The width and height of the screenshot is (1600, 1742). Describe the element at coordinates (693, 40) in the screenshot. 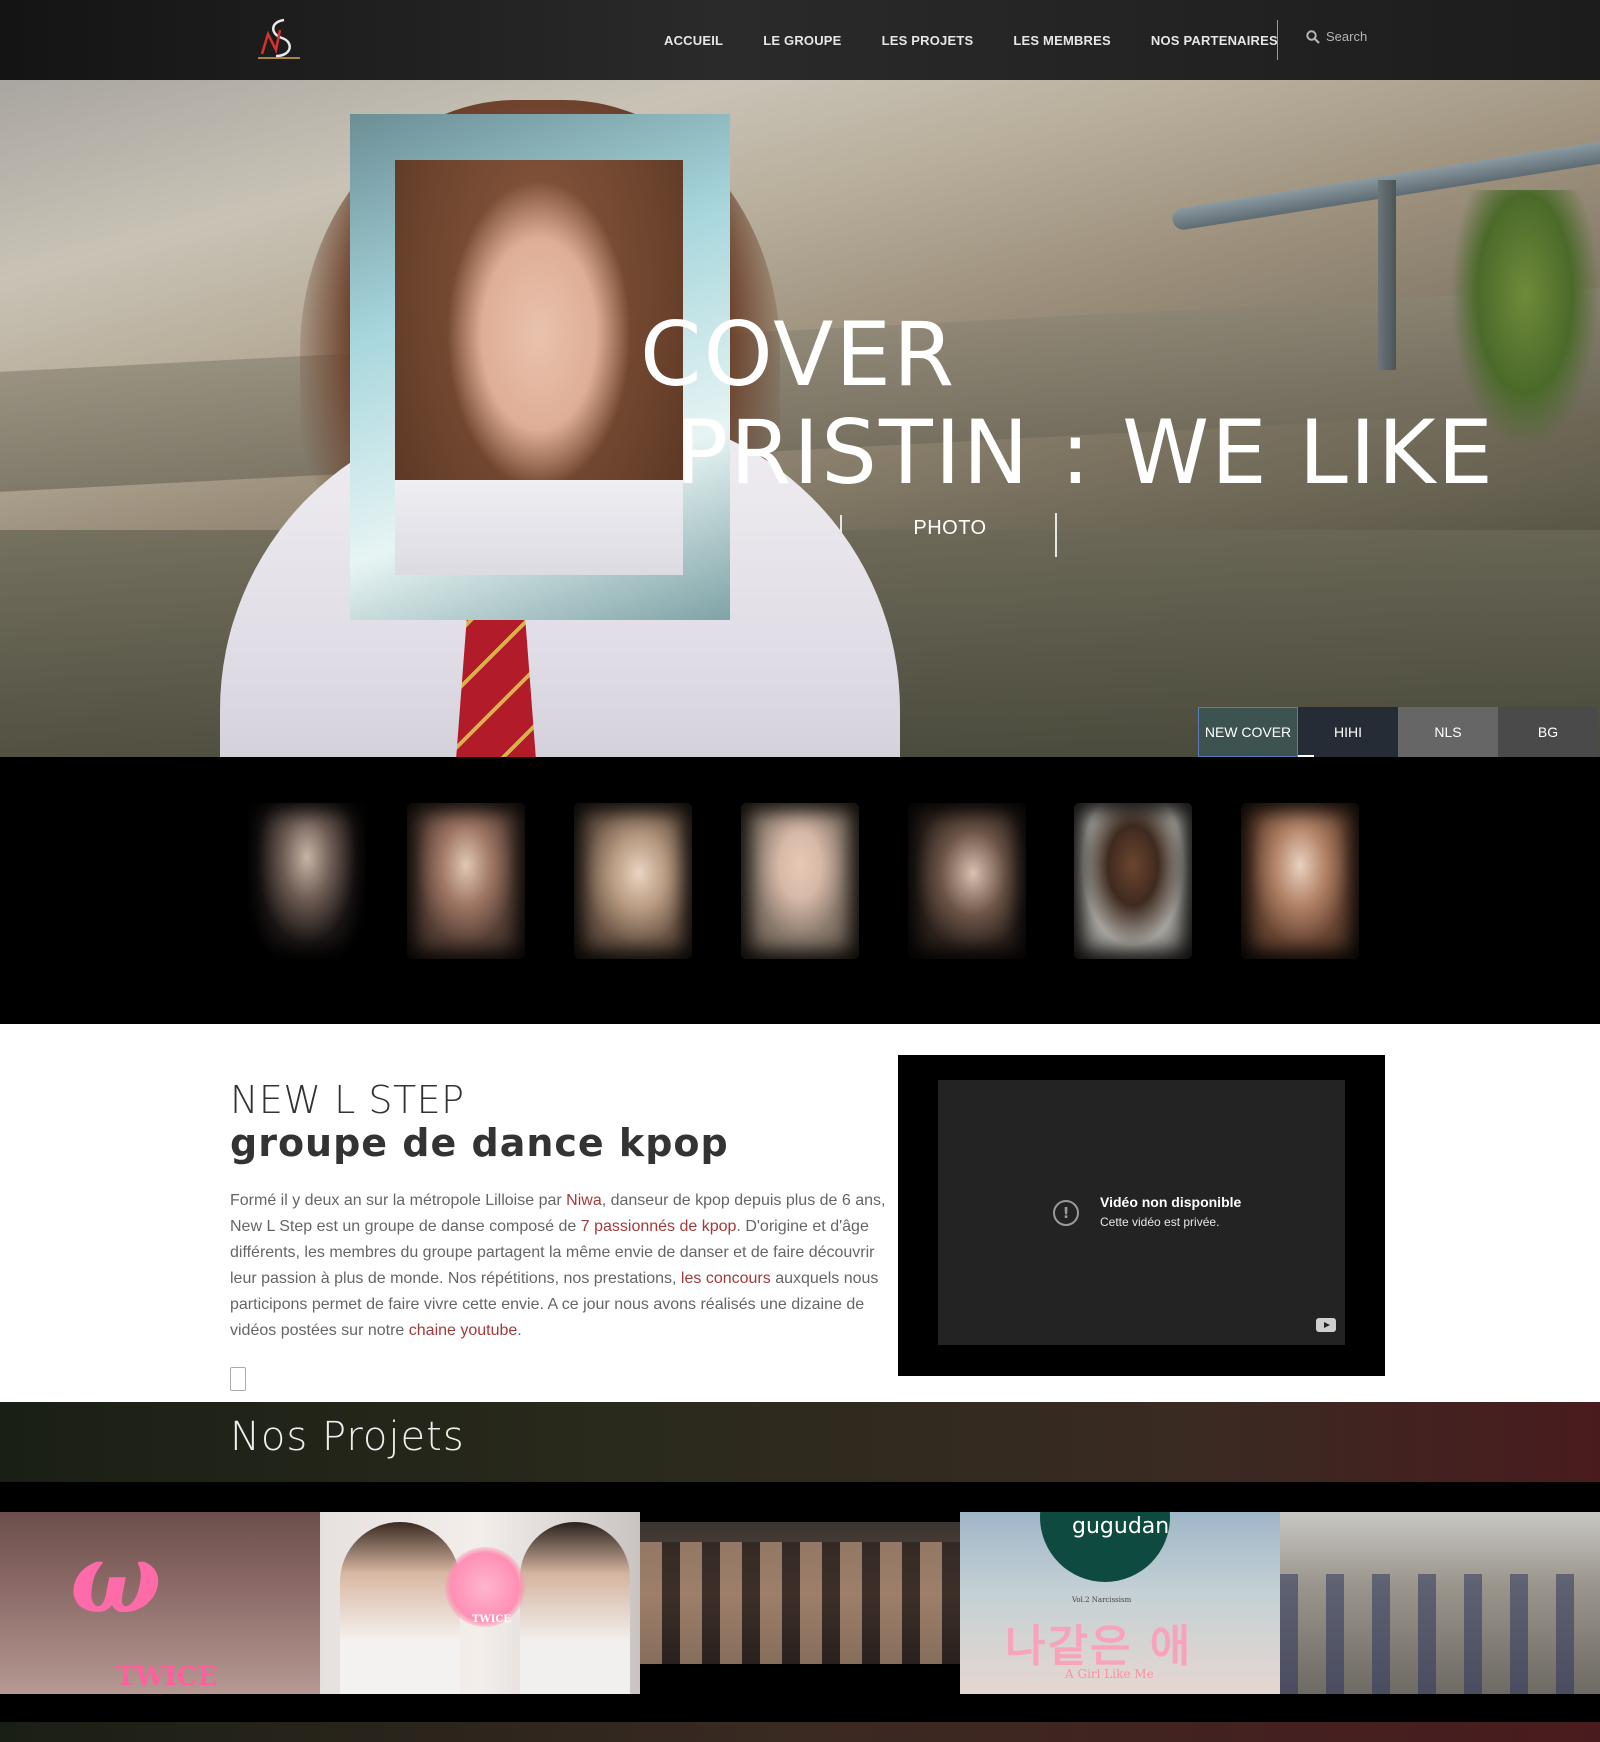

I see `nav-accueil: ACCUEIL` at that location.